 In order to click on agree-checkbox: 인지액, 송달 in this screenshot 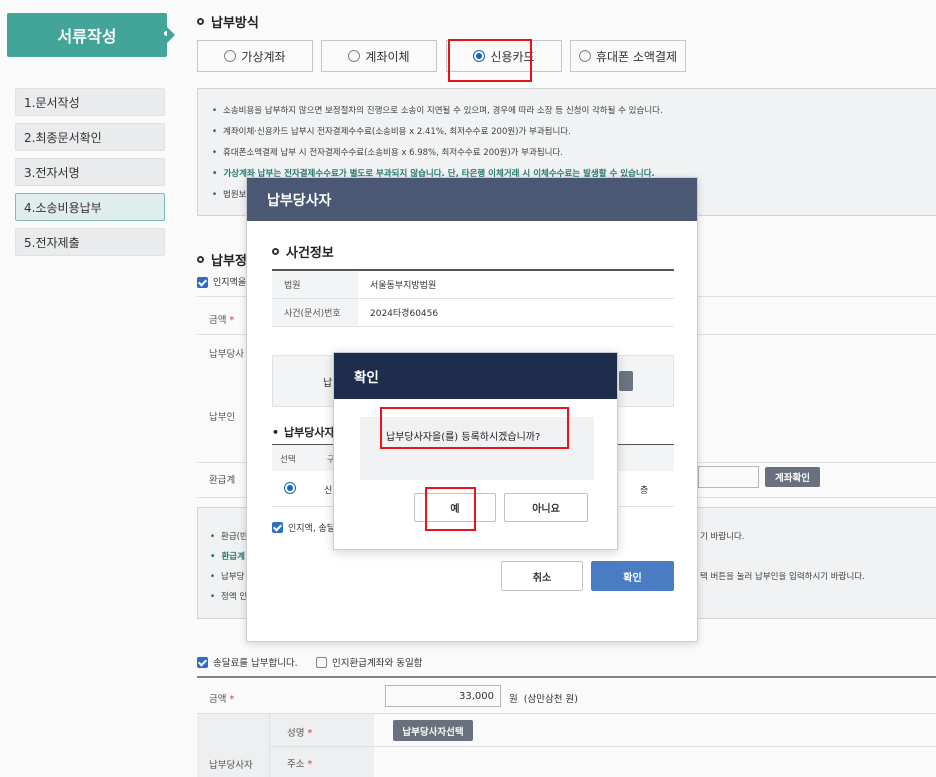, I will do `click(303, 527)`.